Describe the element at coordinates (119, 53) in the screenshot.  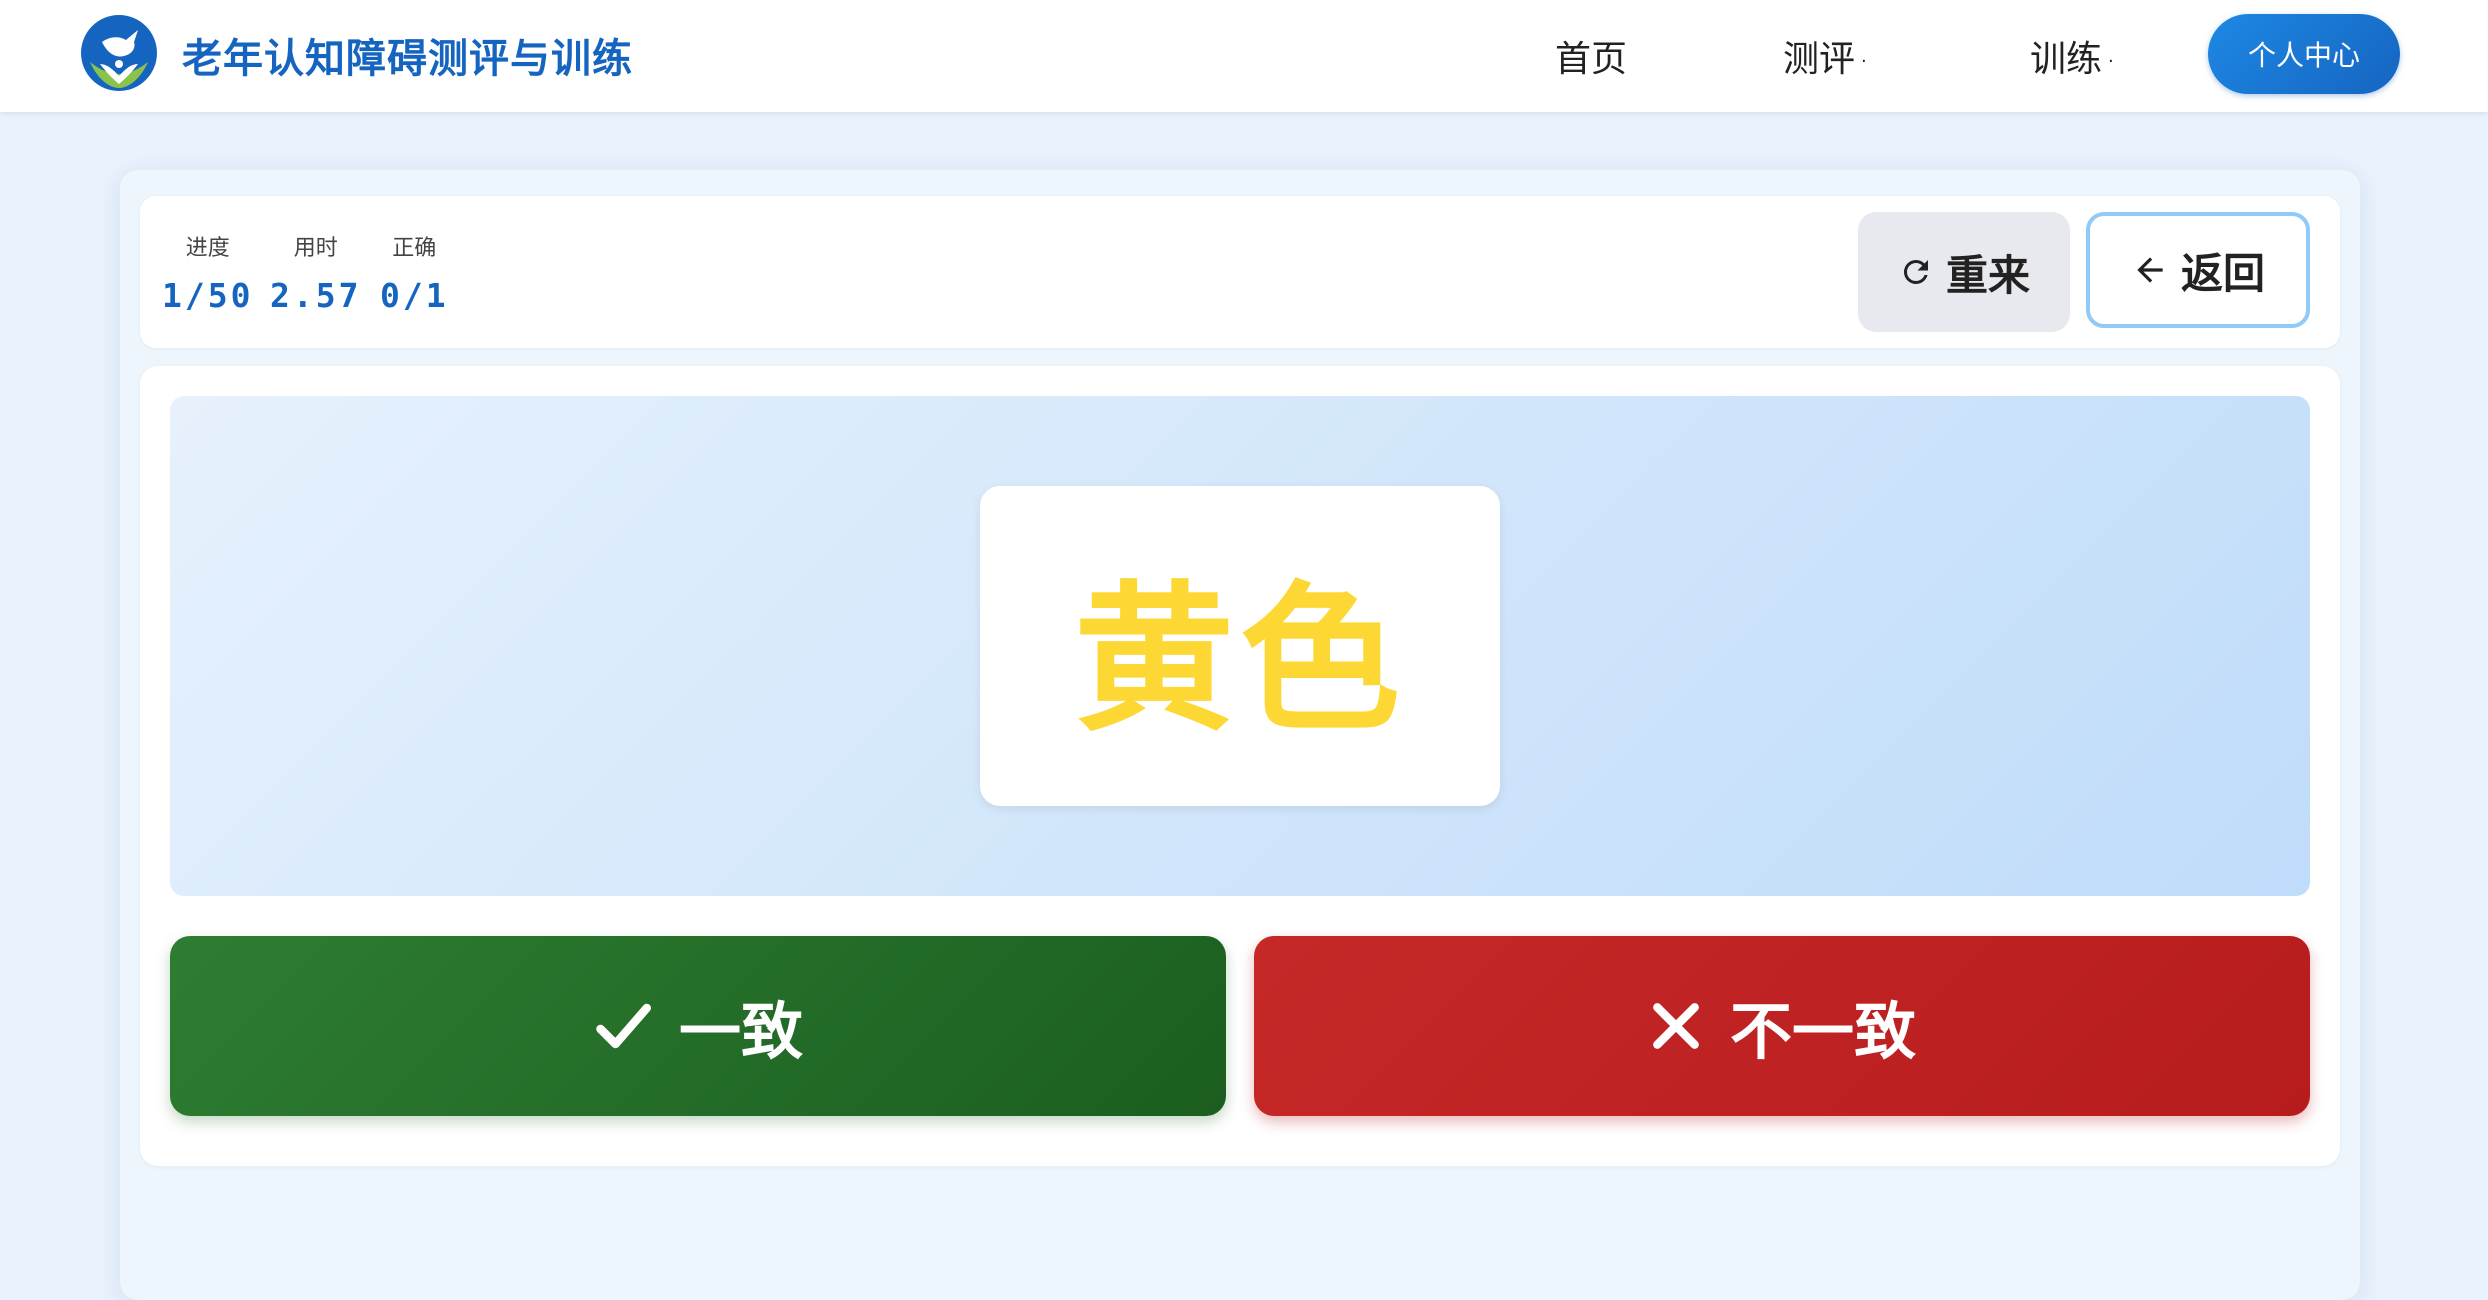
I see `dove-hands-logo` at that location.